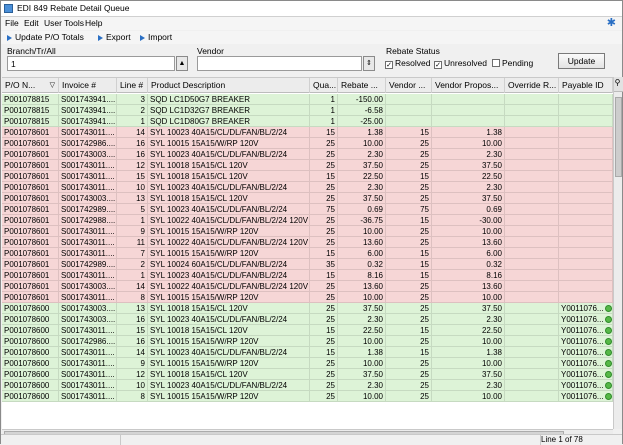 This screenshot has width=623, height=445. What do you see at coordinates (91, 63) in the screenshot?
I see `branch-input: 1` at bounding box center [91, 63].